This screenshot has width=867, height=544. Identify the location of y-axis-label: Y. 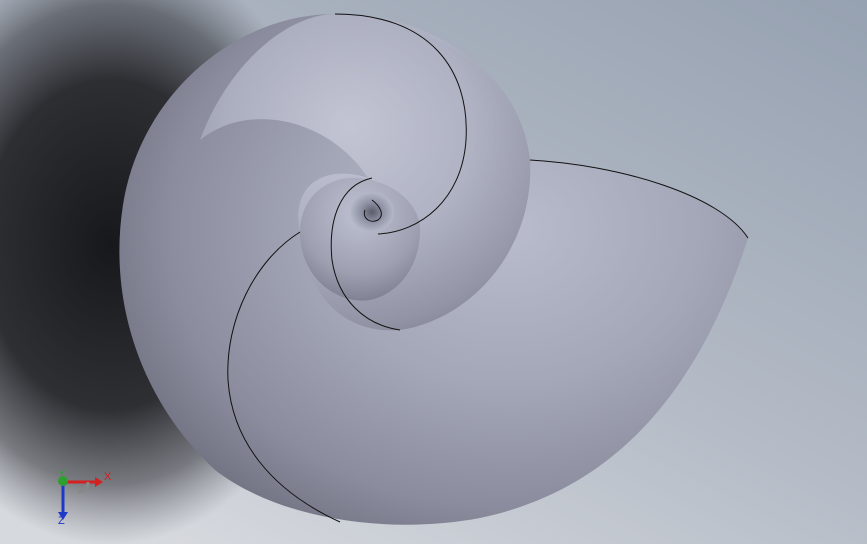
(62, 474).